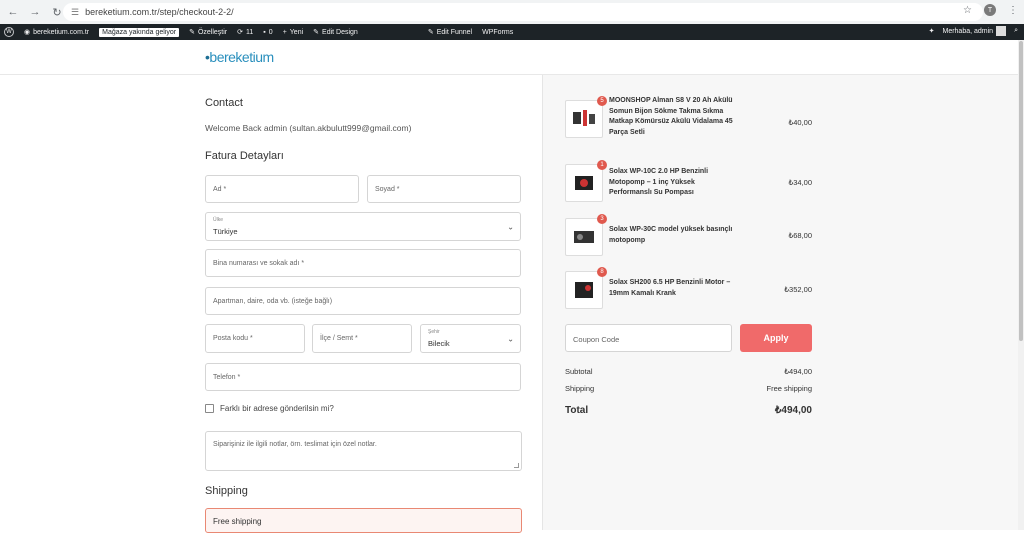 The image size is (1024, 533). I want to click on forward-icon: →, so click(35, 12).